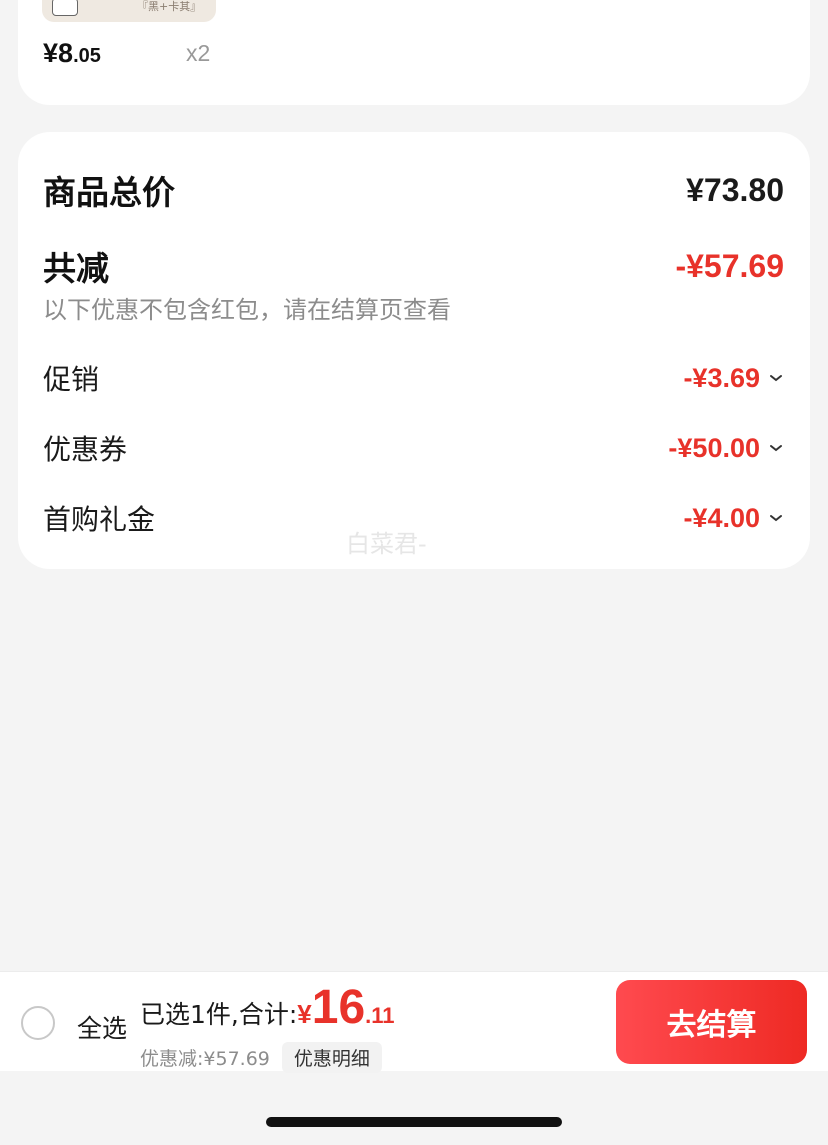 Image resolution: width=828 pixels, height=1145 pixels. I want to click on price-symbol: ¥, so click(51, 53).